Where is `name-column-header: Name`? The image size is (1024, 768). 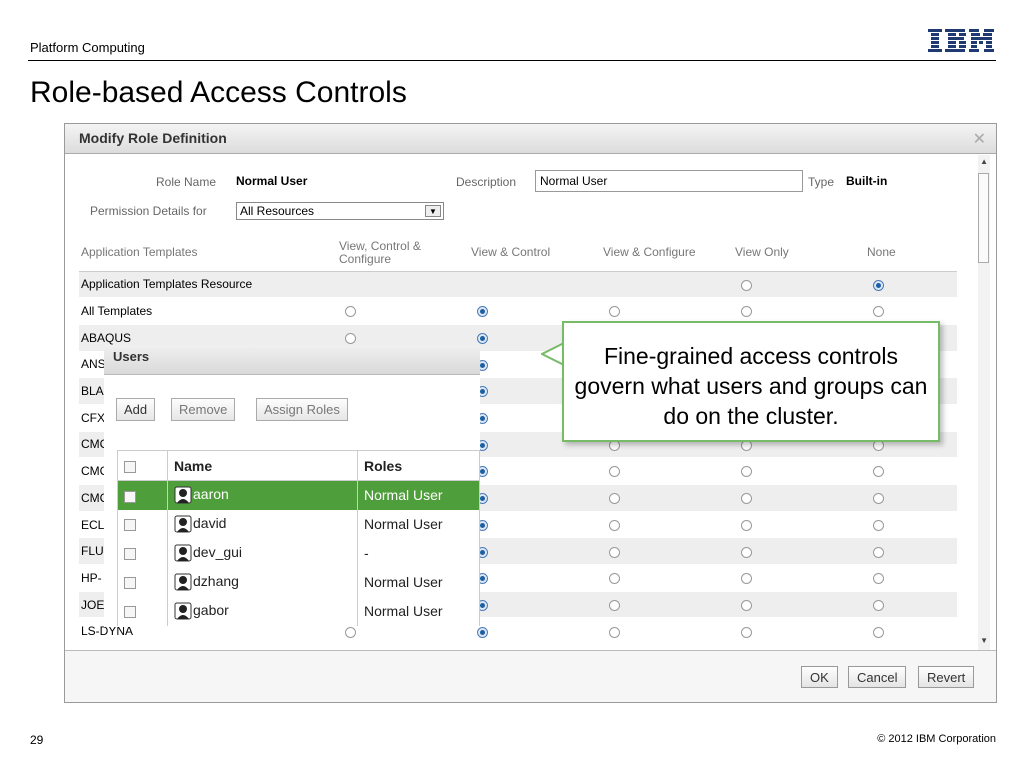 name-column-header: Name is located at coordinates (262, 465).